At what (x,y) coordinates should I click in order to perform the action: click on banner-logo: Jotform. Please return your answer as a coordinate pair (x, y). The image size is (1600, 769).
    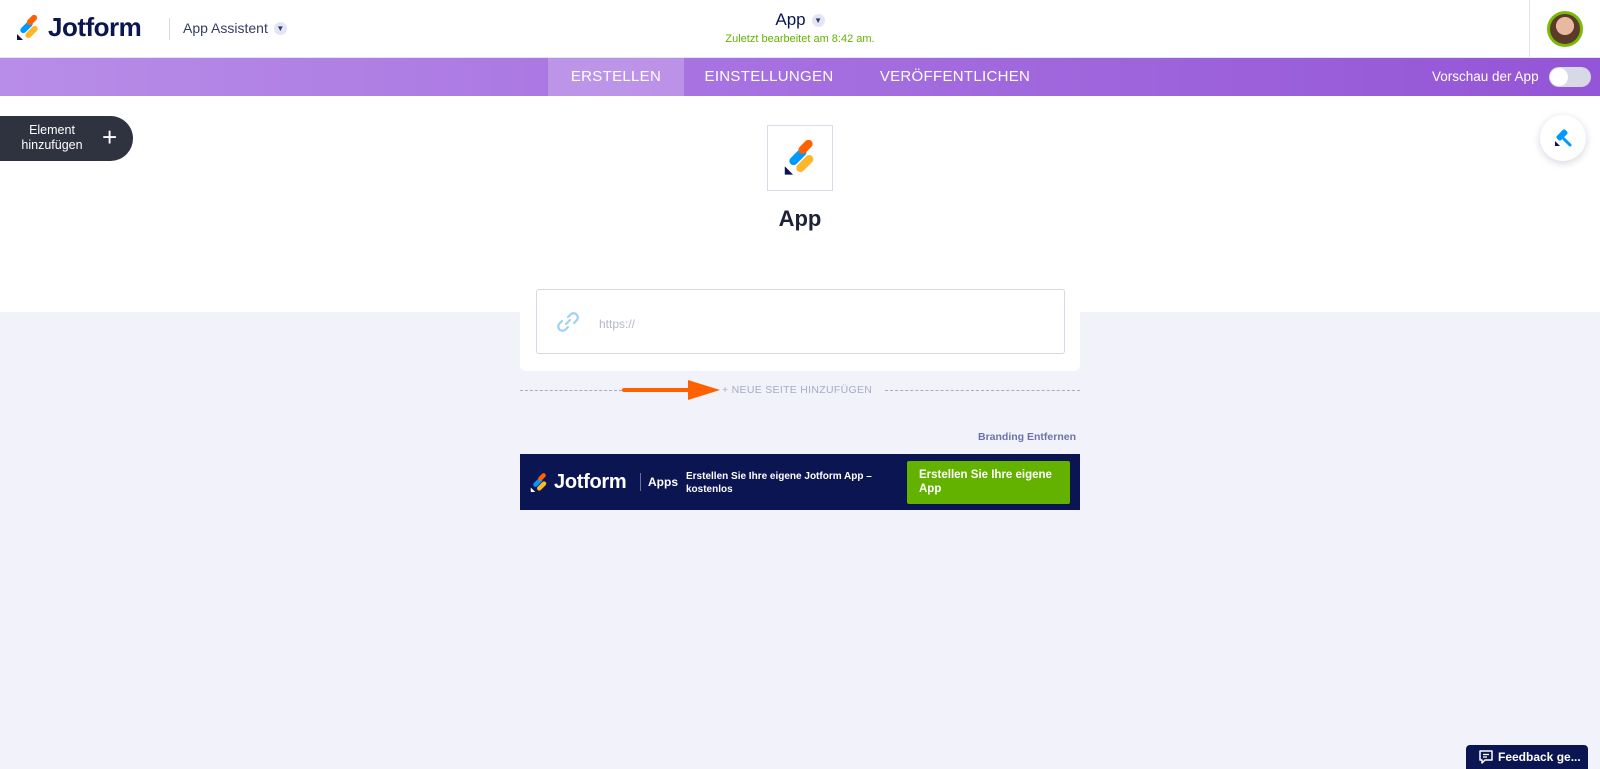
    Looking at the image, I should click on (578, 482).